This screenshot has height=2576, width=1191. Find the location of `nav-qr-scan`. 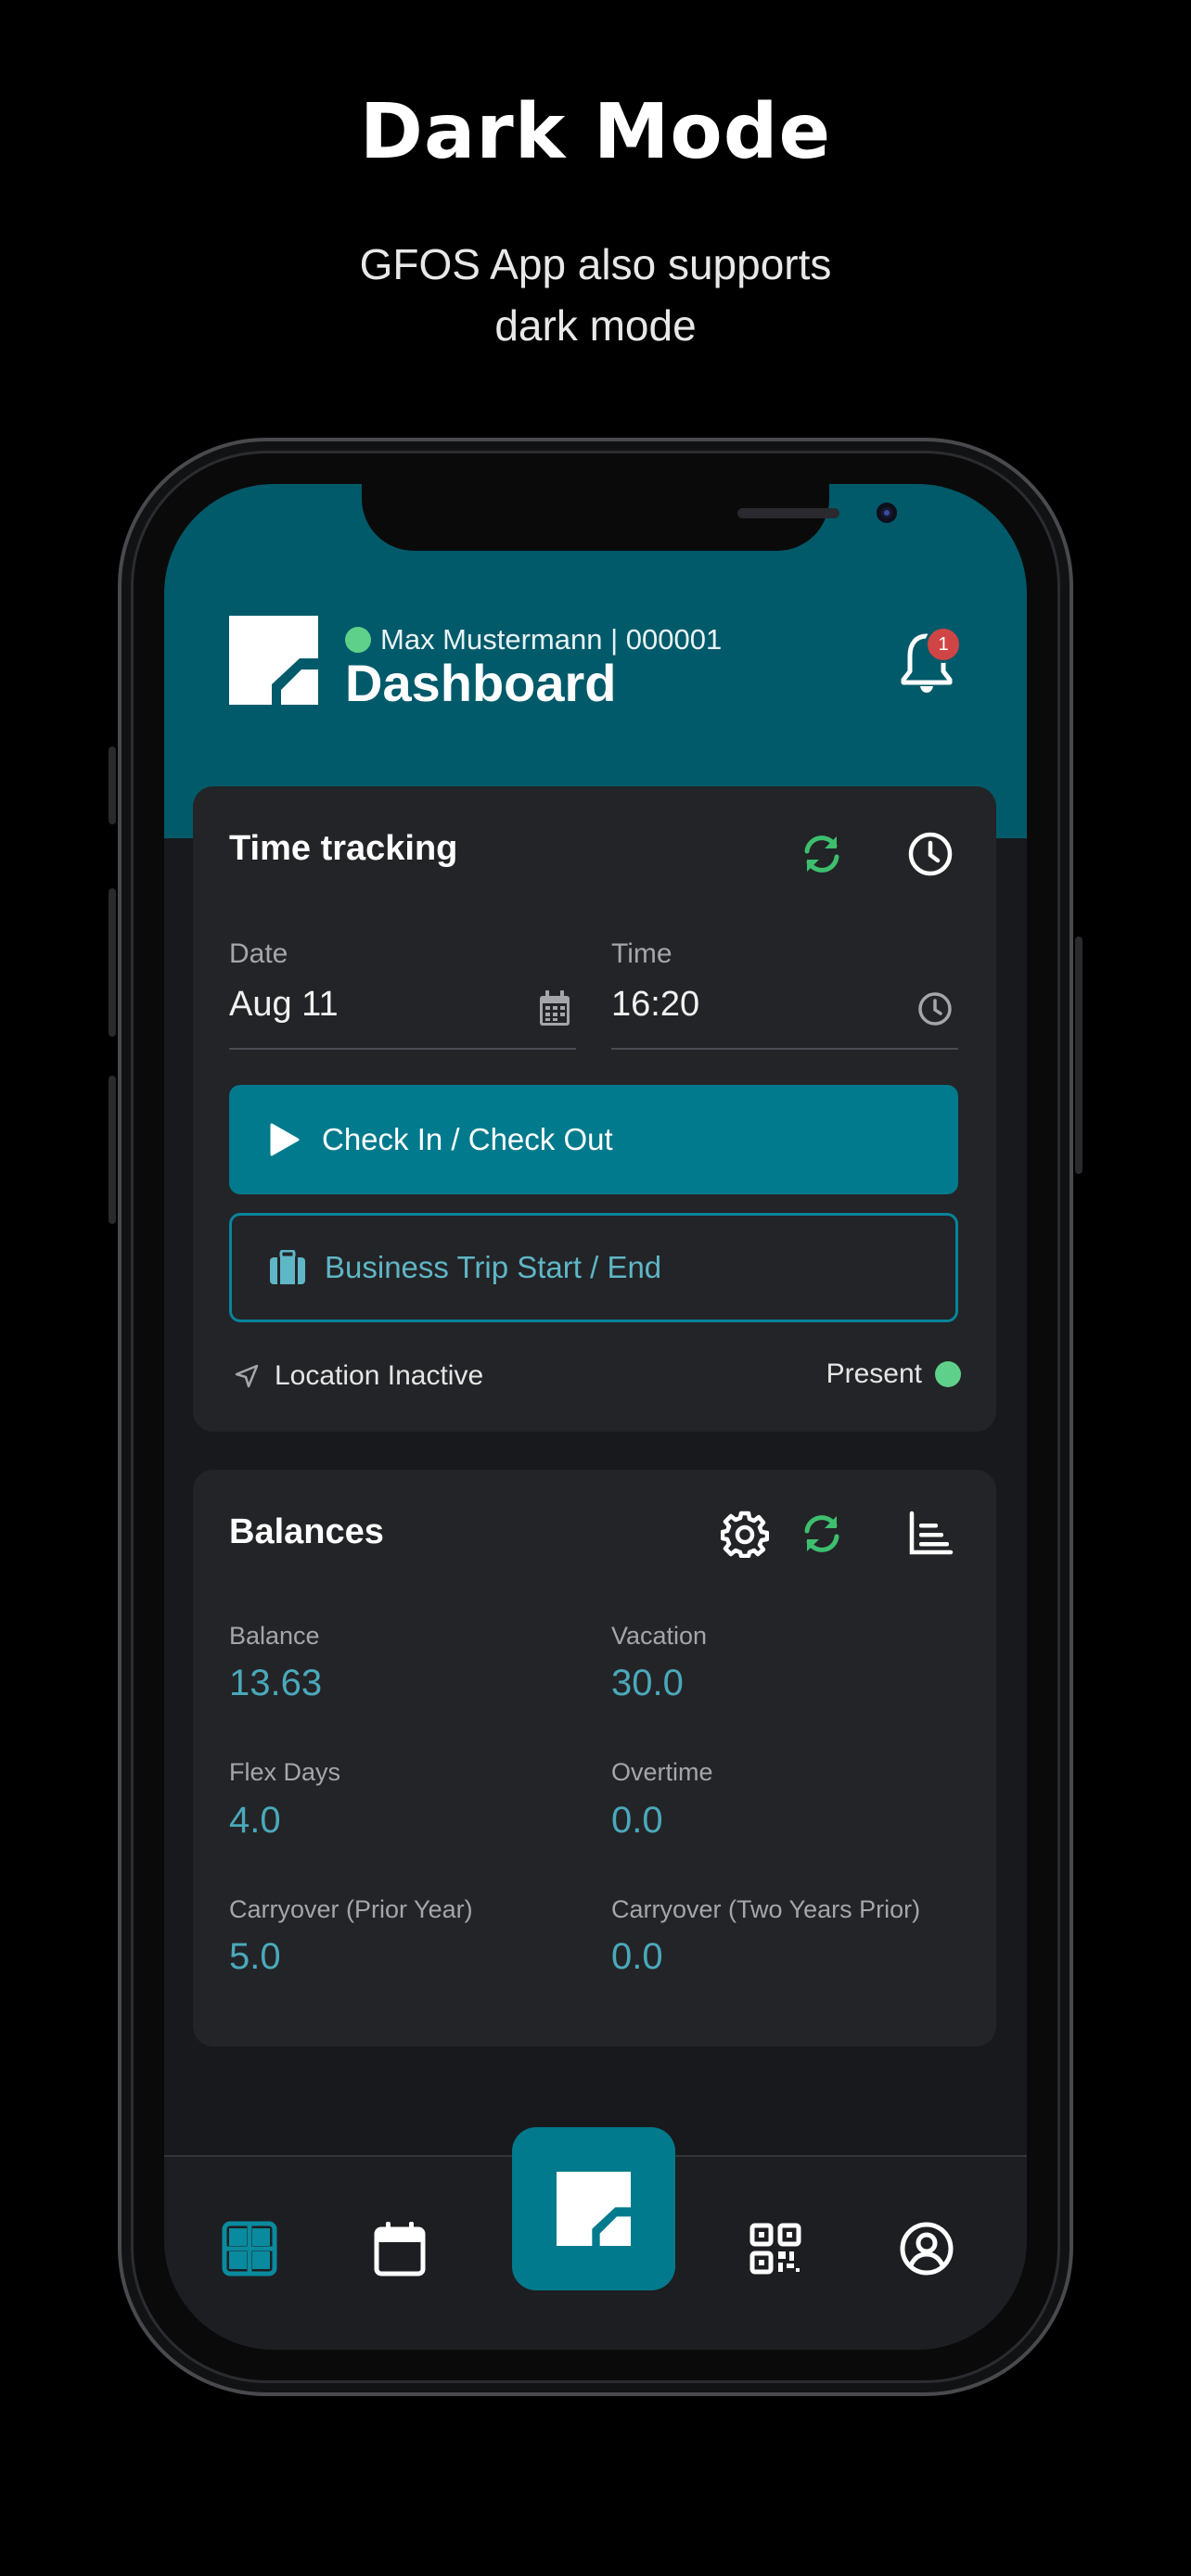

nav-qr-scan is located at coordinates (775, 2248).